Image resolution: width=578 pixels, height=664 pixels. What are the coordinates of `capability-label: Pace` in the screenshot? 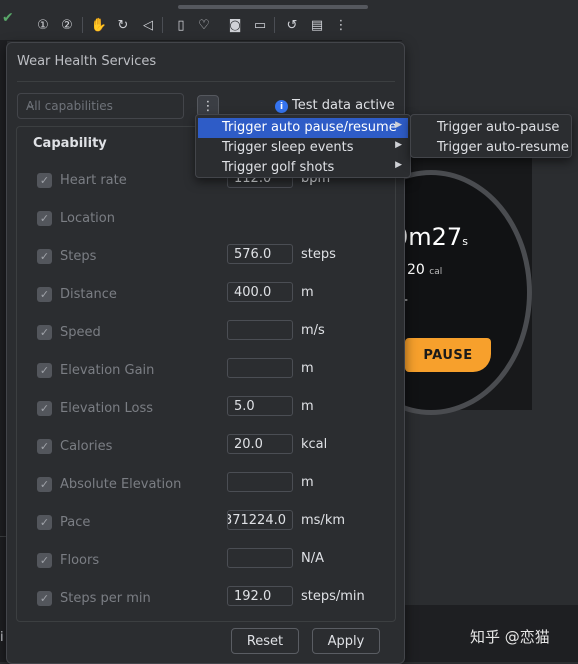 It's located at (75, 522).